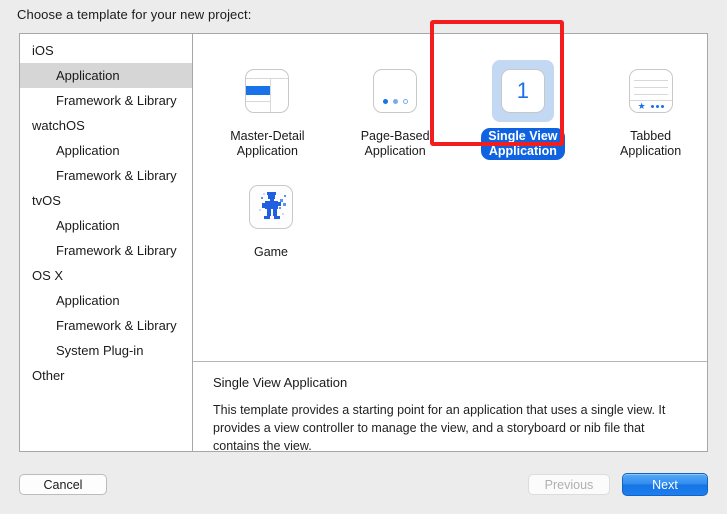 This screenshot has height=514, width=727. I want to click on sidebar-item-other: Other, so click(106, 375).